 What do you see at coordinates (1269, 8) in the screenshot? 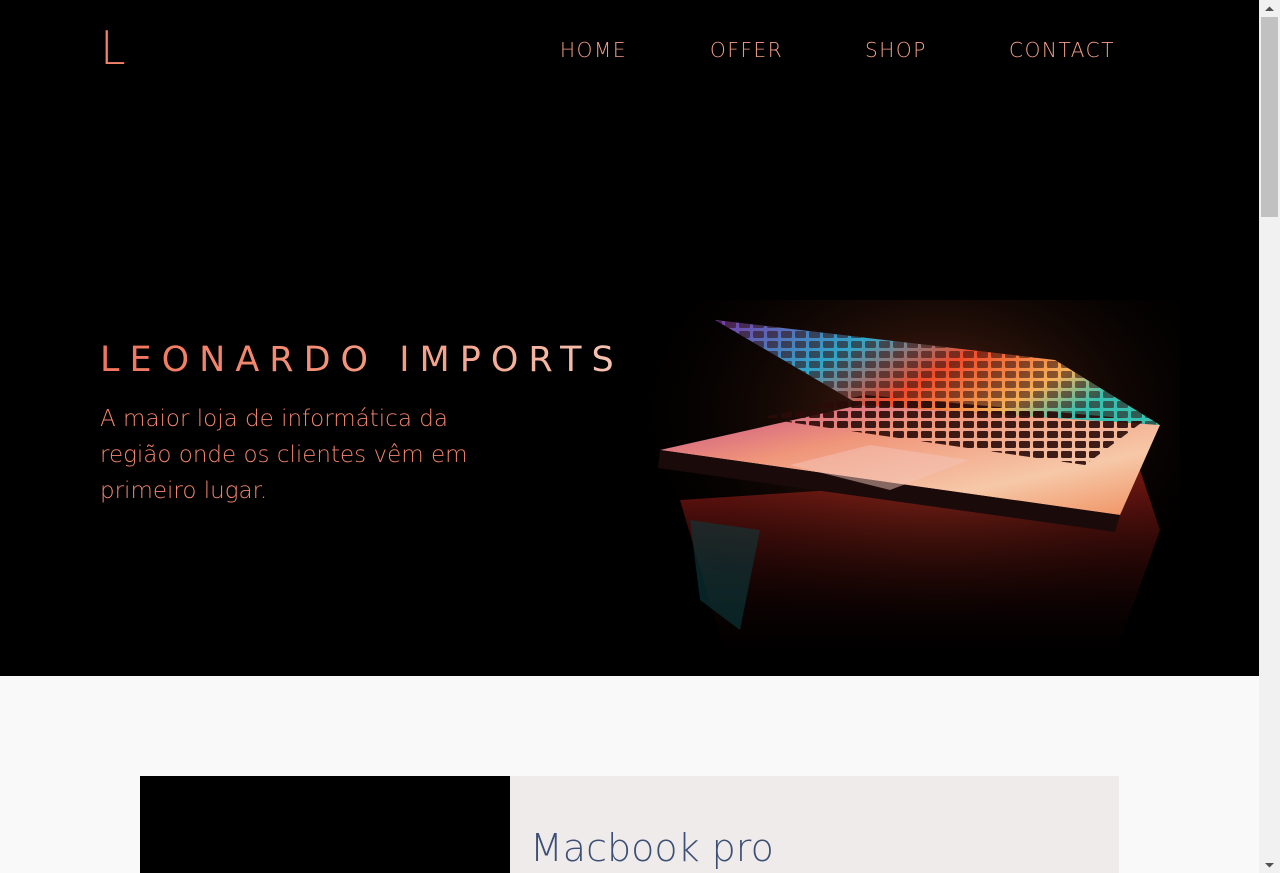
I see `scroll-up-arrow-icon` at bounding box center [1269, 8].